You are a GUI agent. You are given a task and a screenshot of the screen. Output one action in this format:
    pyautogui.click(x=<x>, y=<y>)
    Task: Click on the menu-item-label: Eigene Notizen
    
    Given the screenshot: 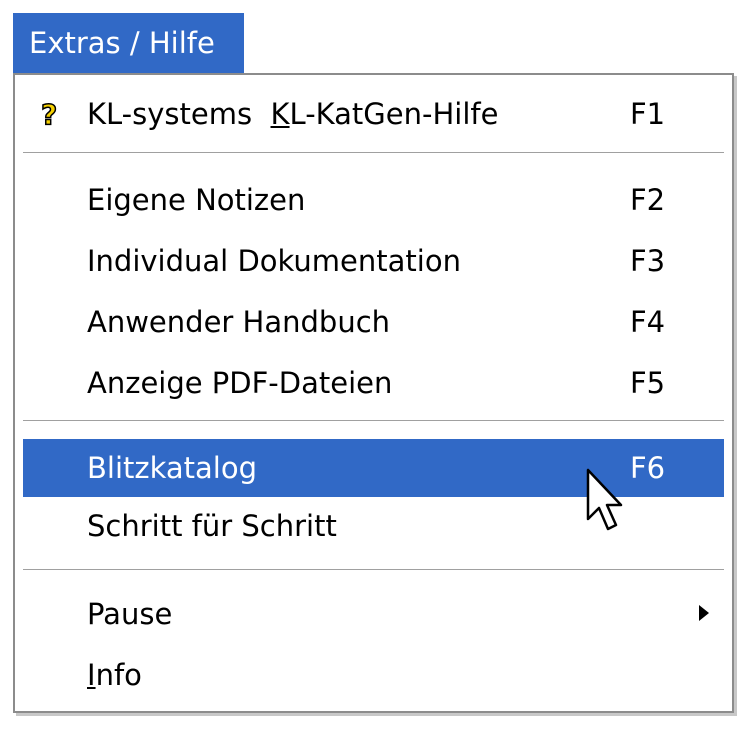 What is the action you would take?
    pyautogui.click(x=196, y=200)
    